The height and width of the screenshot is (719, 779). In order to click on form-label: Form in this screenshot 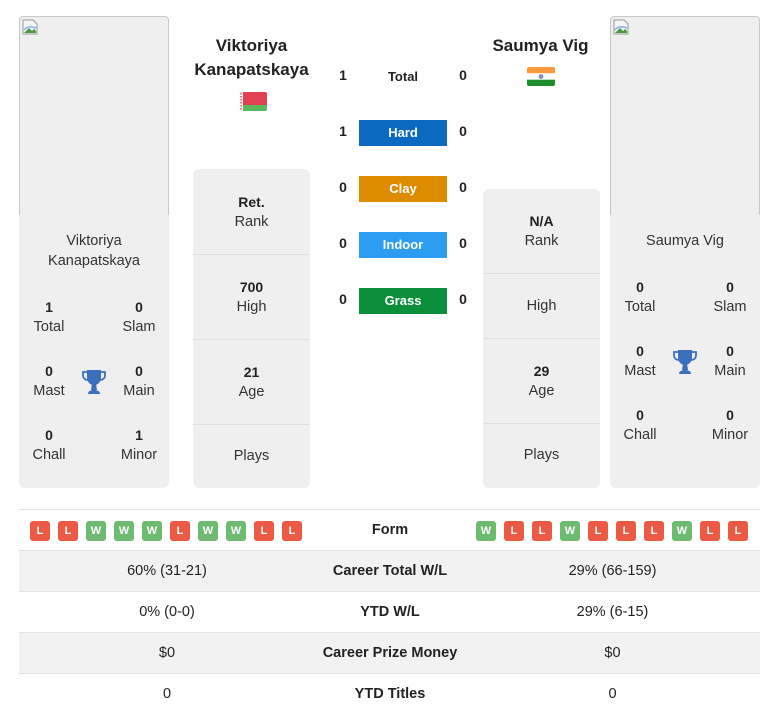, I will do `click(390, 530)`.